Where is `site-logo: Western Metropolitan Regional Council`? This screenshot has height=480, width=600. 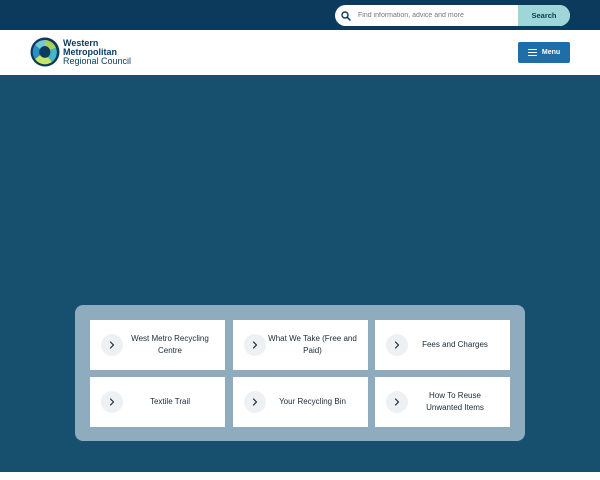 site-logo: Western Metropolitan Regional Council is located at coordinates (80, 52).